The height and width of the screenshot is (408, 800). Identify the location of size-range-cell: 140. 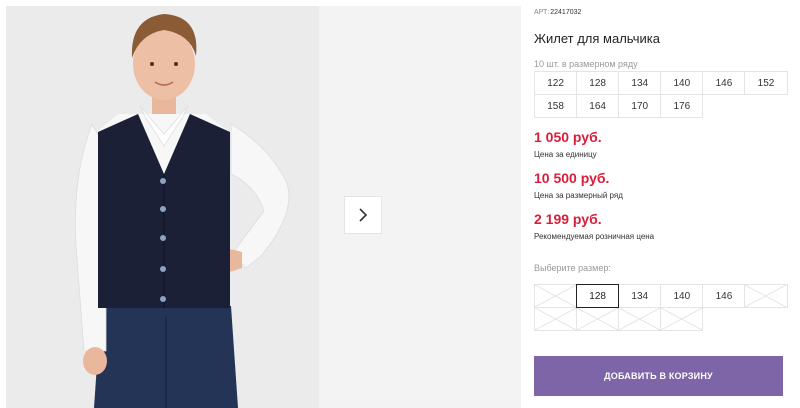
(682, 83).